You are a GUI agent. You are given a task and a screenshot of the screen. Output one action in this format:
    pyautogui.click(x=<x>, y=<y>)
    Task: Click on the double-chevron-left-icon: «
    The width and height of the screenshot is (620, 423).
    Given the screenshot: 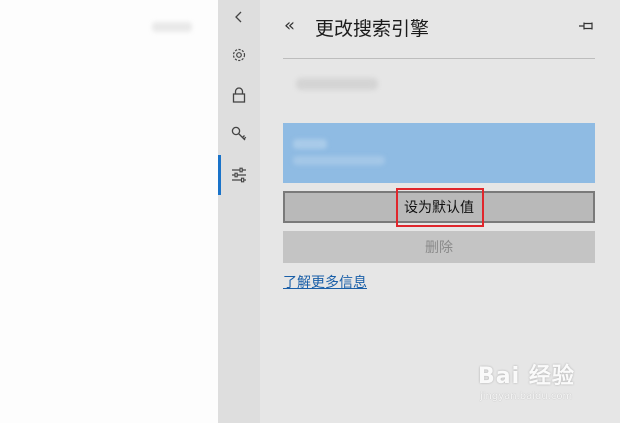 What is the action you would take?
    pyautogui.click(x=289, y=26)
    